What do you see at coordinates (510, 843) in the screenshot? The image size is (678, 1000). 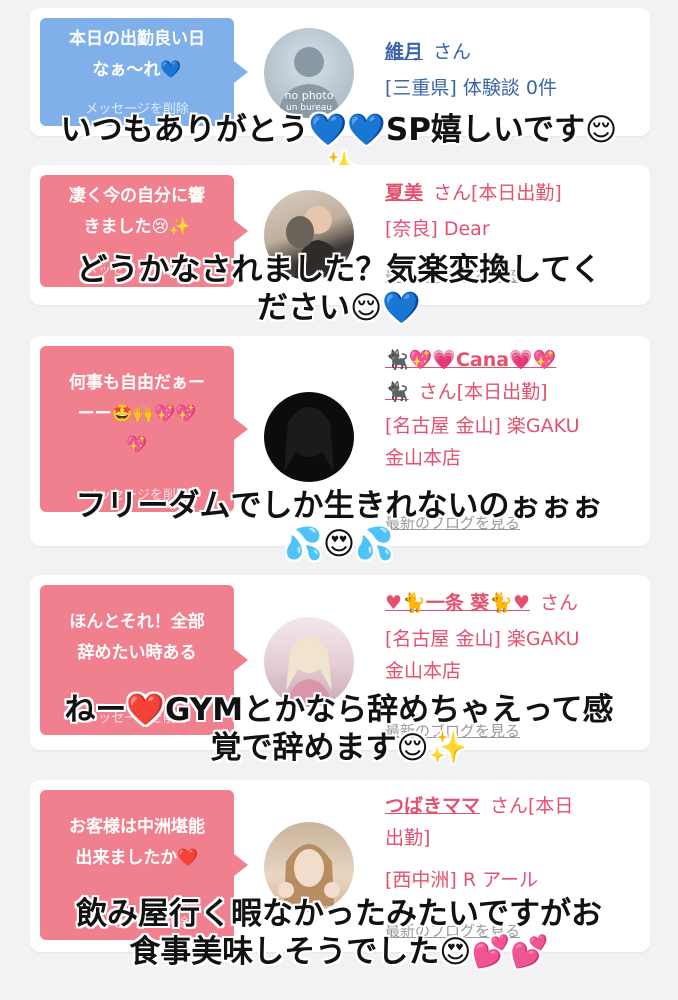 I see `profile-info: つばきママ さん[本日 出勤] [西中洲] R アール` at bounding box center [510, 843].